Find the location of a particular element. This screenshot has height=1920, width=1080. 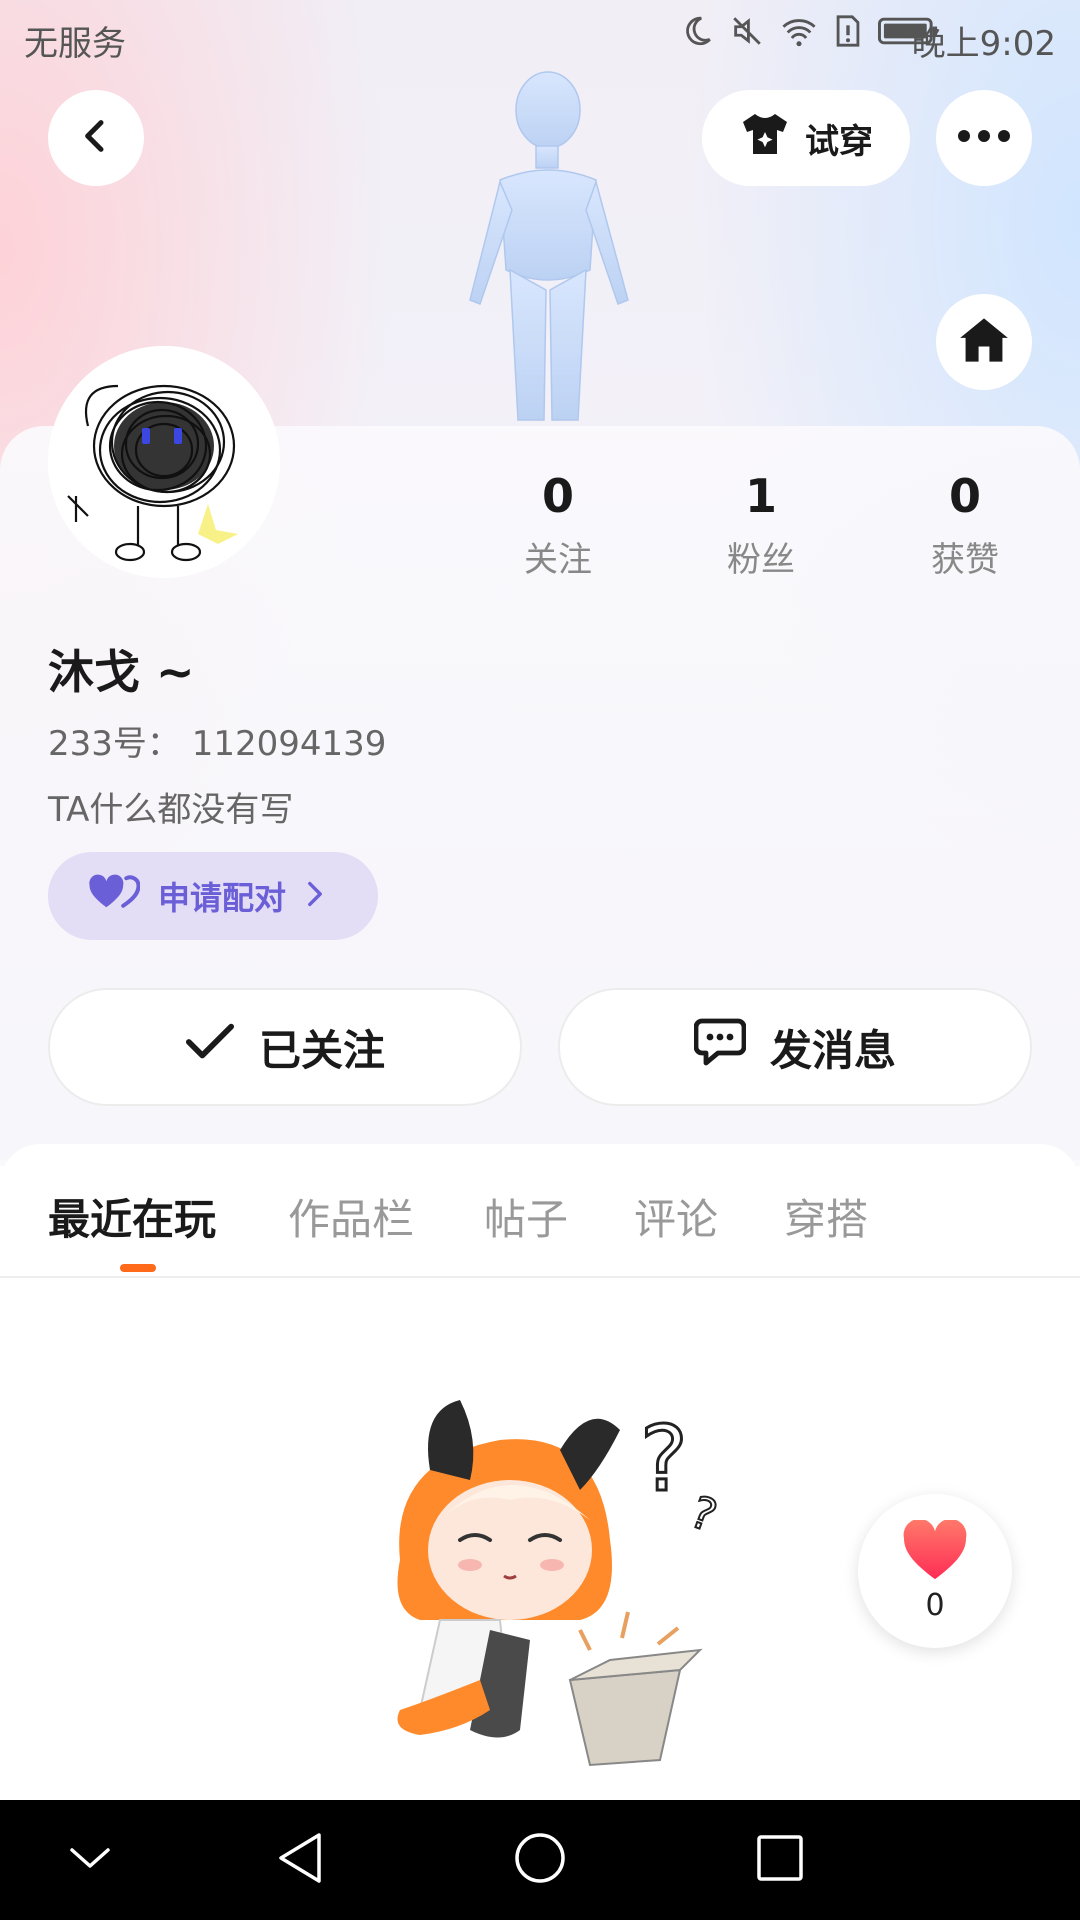

nav-home-button is located at coordinates (540, 1860).